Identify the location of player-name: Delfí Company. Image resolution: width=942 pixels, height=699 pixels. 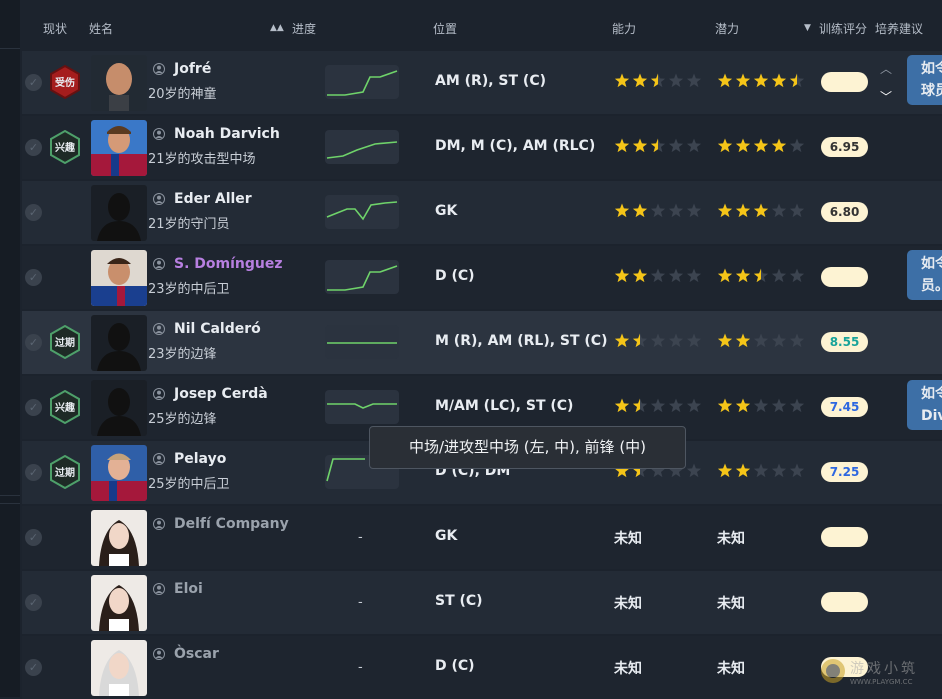
(231, 524).